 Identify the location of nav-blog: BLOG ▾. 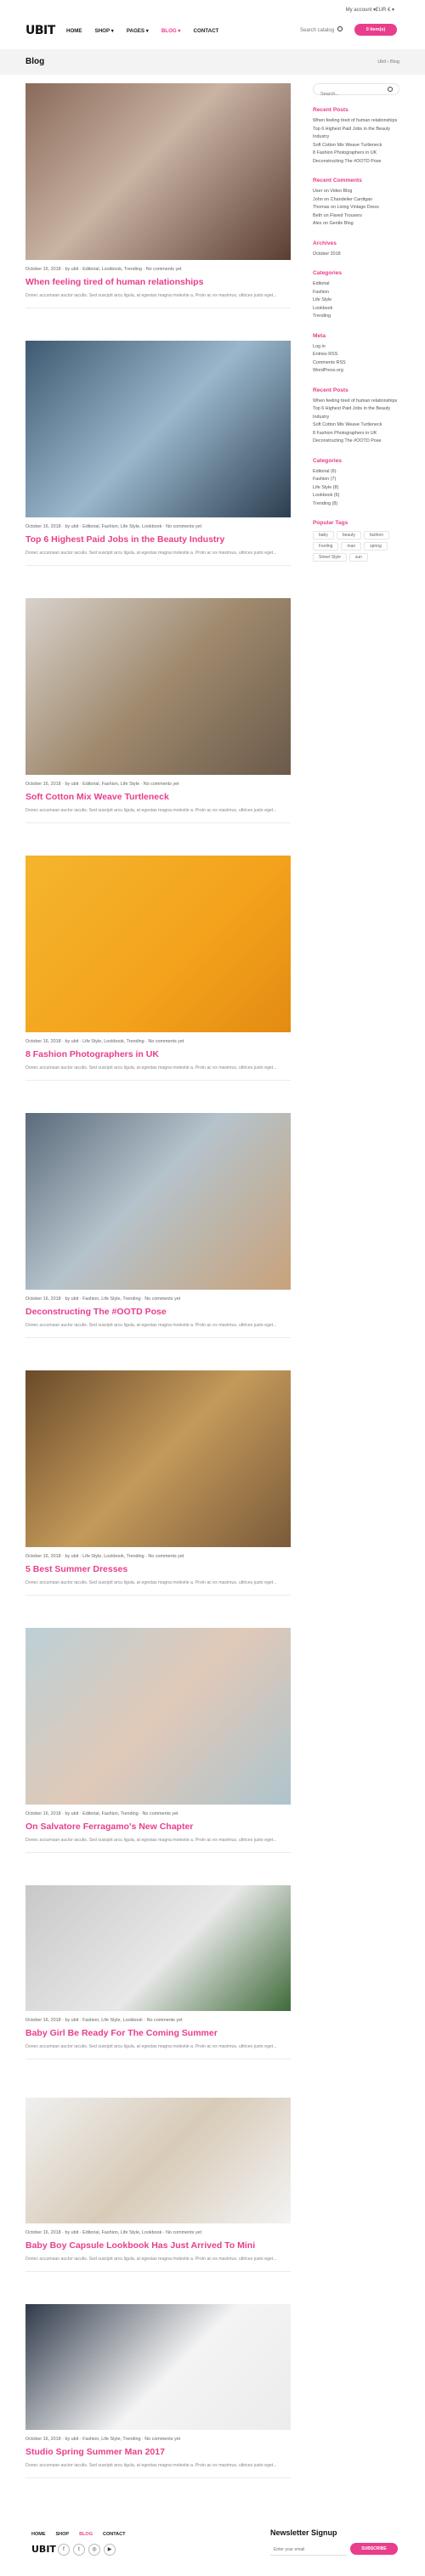
(171, 31).